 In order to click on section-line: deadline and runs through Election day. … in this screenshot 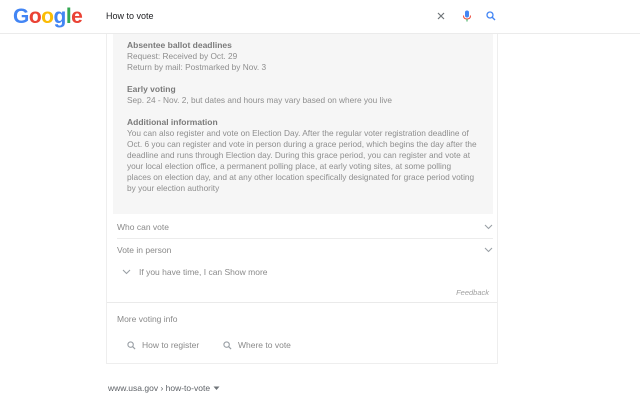, I will do `click(298, 155)`.